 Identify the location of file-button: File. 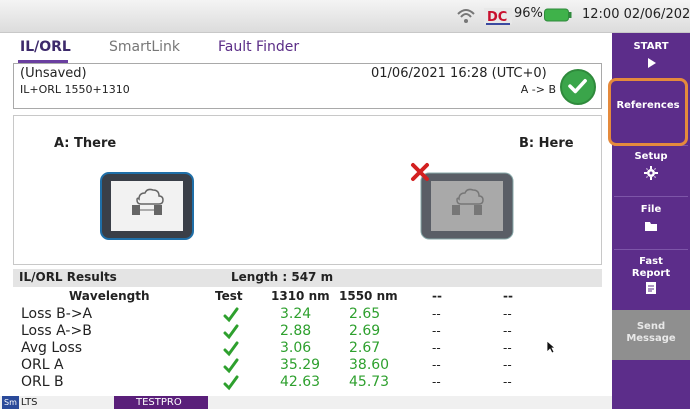
(651, 226).